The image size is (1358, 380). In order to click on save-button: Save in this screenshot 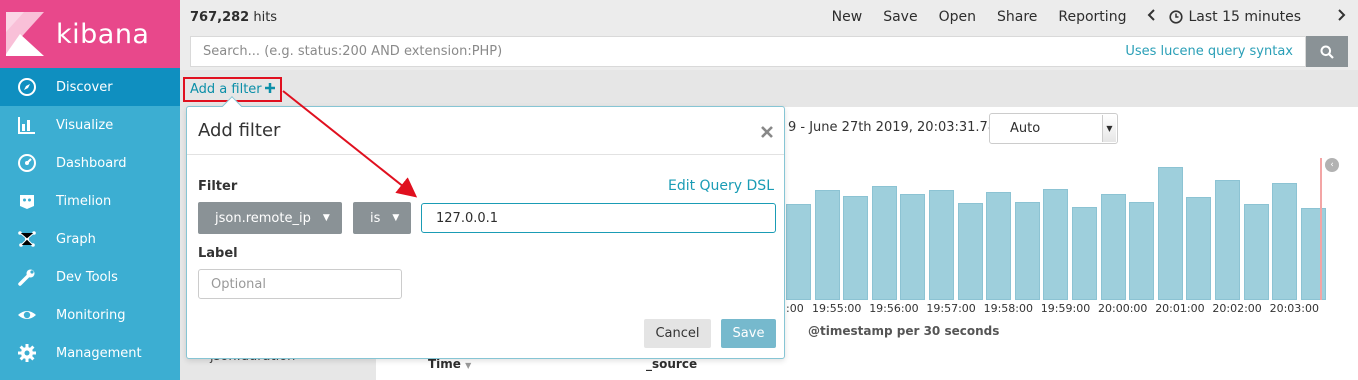, I will do `click(900, 17)`.